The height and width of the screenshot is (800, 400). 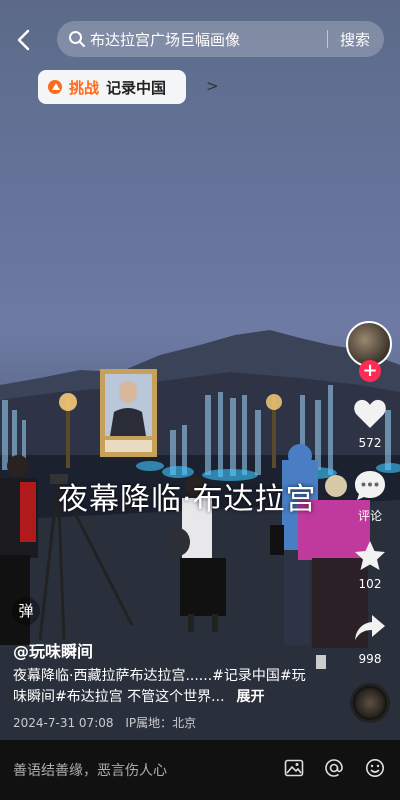 I want to click on chevron-right-icon: >, so click(x=212, y=86).